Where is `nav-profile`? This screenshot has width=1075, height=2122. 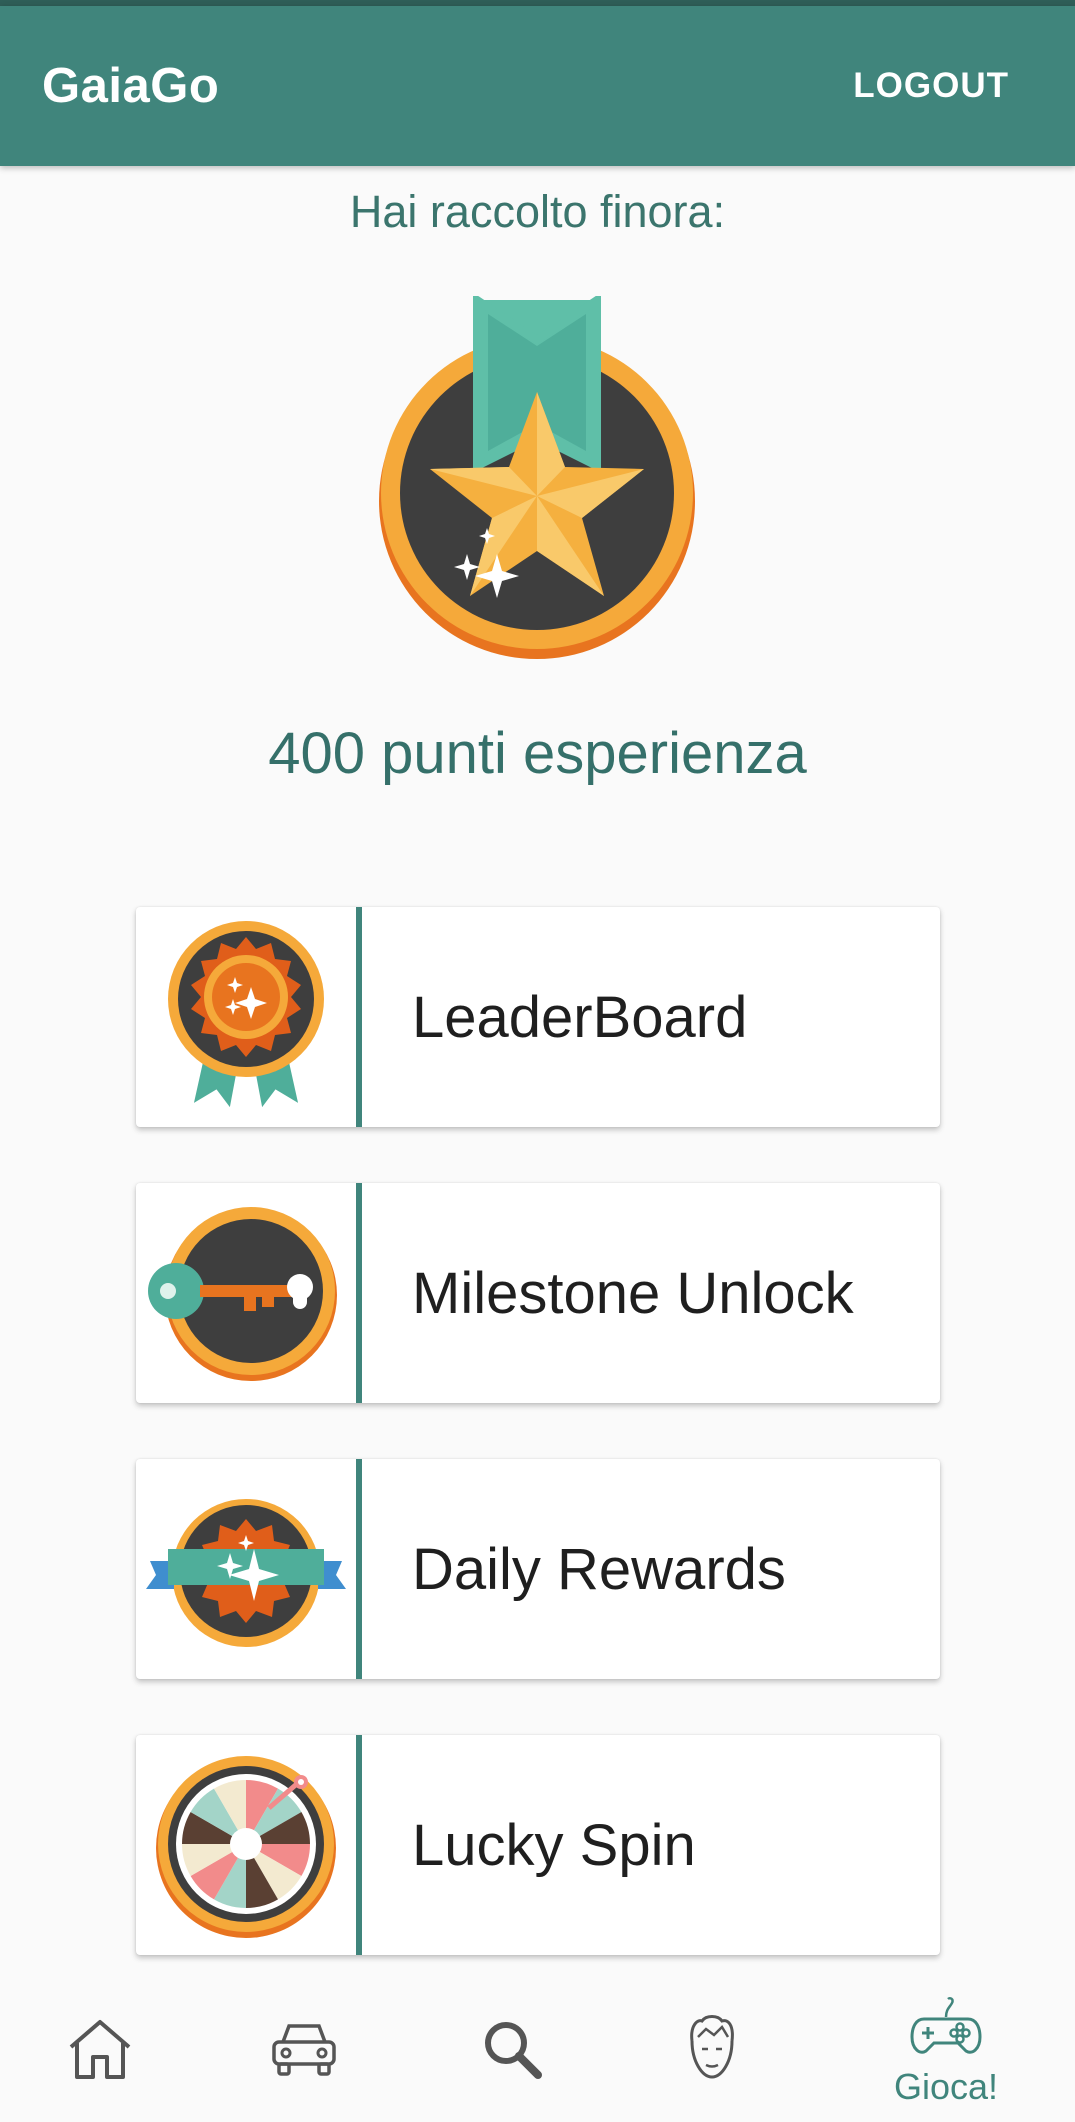
nav-profile is located at coordinates (712, 2051).